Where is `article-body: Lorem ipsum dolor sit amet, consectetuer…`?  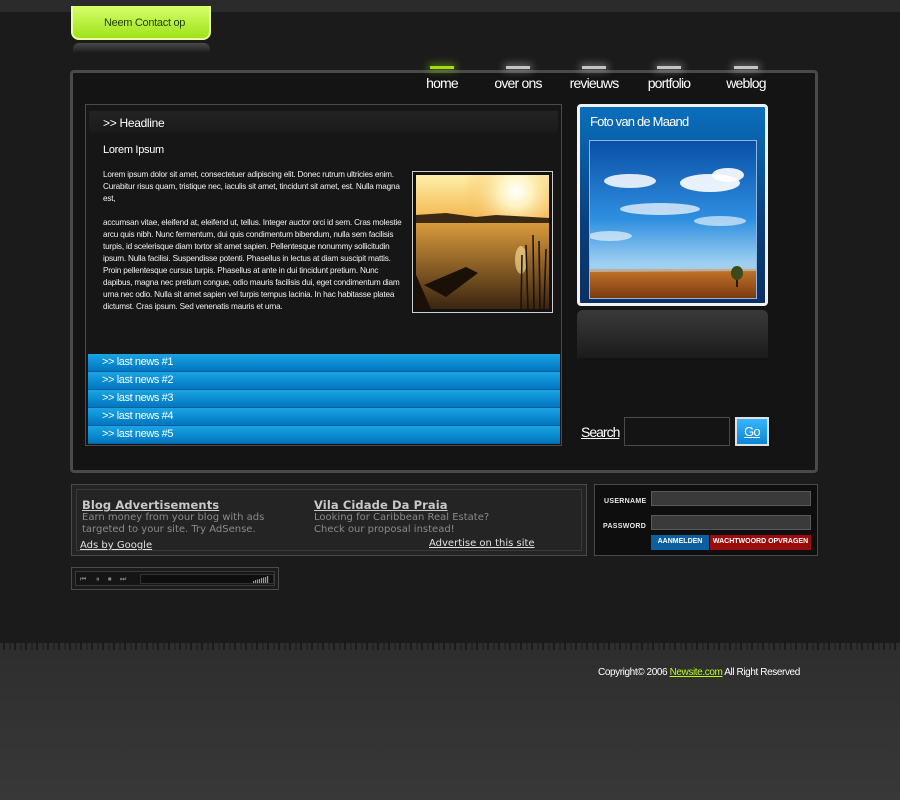 article-body: Lorem ipsum dolor sit amet, consectetuer… is located at coordinates (253, 241).